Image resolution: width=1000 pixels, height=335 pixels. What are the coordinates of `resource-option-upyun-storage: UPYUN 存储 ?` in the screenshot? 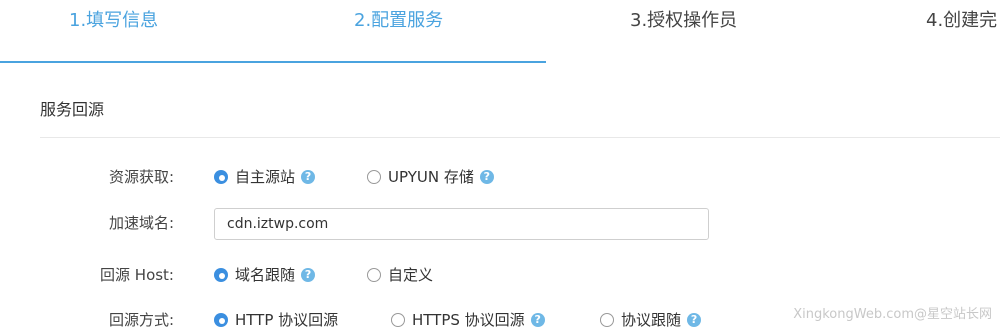 It's located at (430, 176).